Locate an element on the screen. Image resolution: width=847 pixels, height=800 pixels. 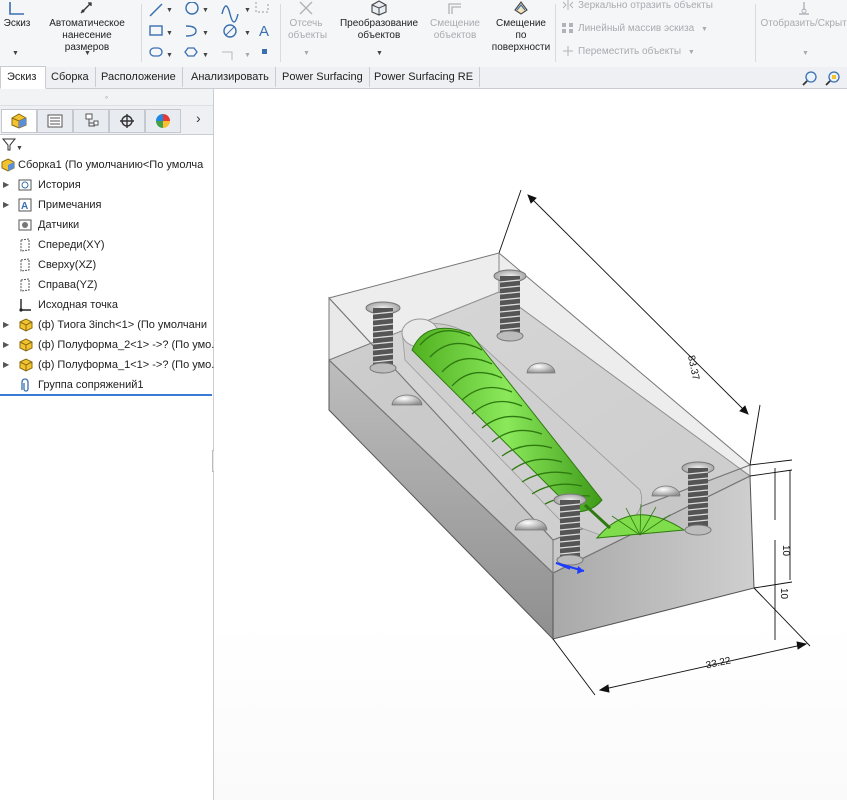
property-manager-tab is located at coordinates (55, 121).